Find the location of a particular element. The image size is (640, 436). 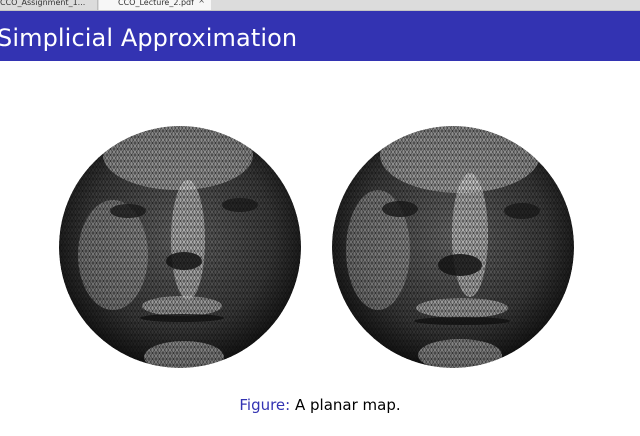

tab-cco-lecture: CCO_Lecture_2.pdf × is located at coordinates (155, 5).